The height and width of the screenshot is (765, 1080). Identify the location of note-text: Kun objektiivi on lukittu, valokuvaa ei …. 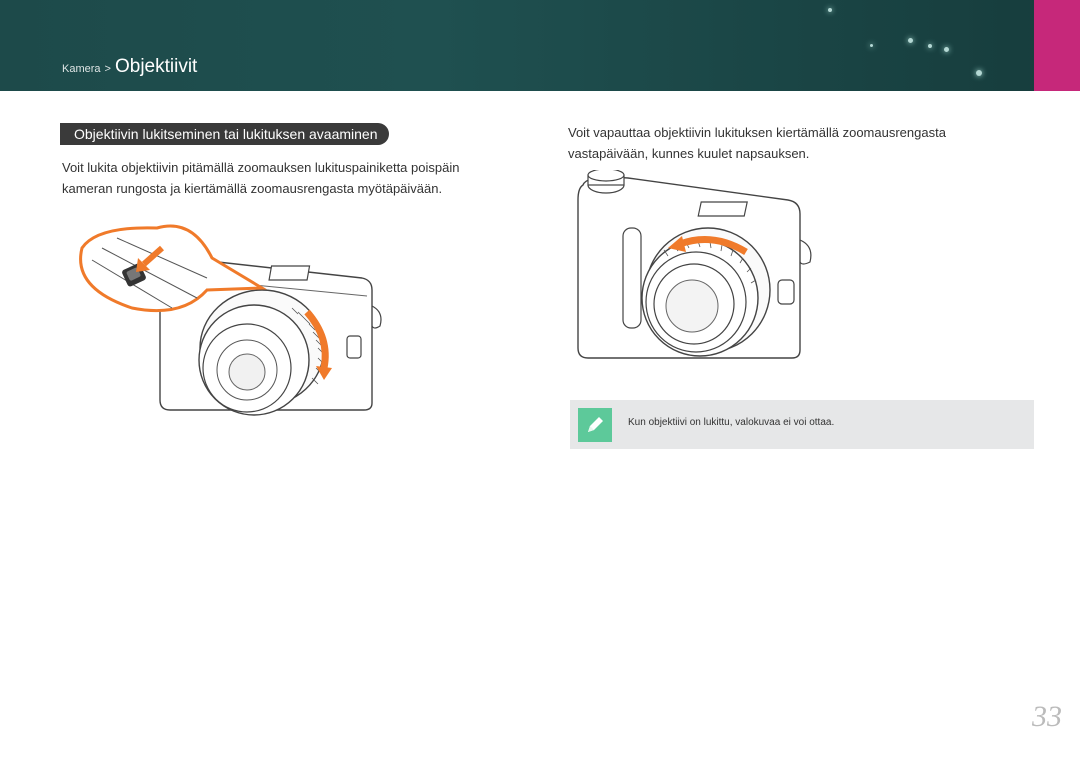
(731, 422).